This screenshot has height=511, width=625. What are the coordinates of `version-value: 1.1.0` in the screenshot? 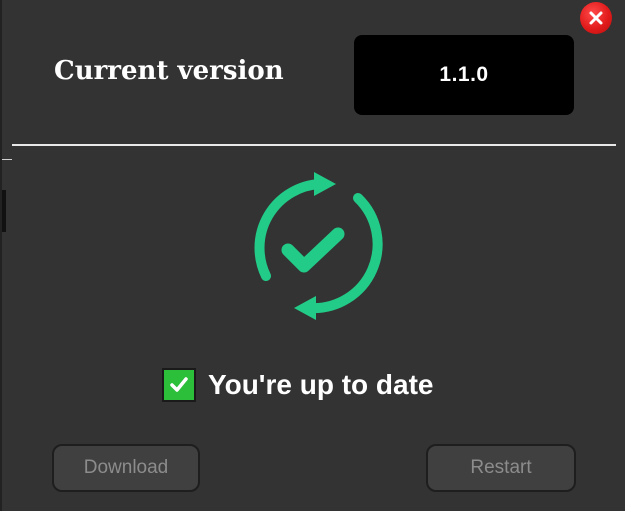 It's located at (464, 74).